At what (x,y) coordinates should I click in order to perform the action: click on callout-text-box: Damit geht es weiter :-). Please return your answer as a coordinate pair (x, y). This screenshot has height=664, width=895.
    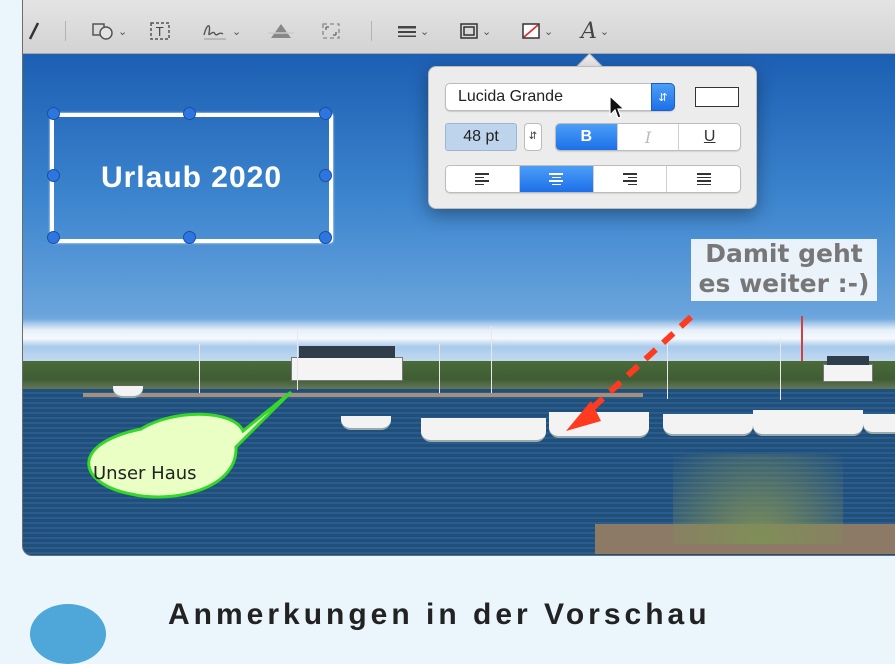
    Looking at the image, I should click on (784, 270).